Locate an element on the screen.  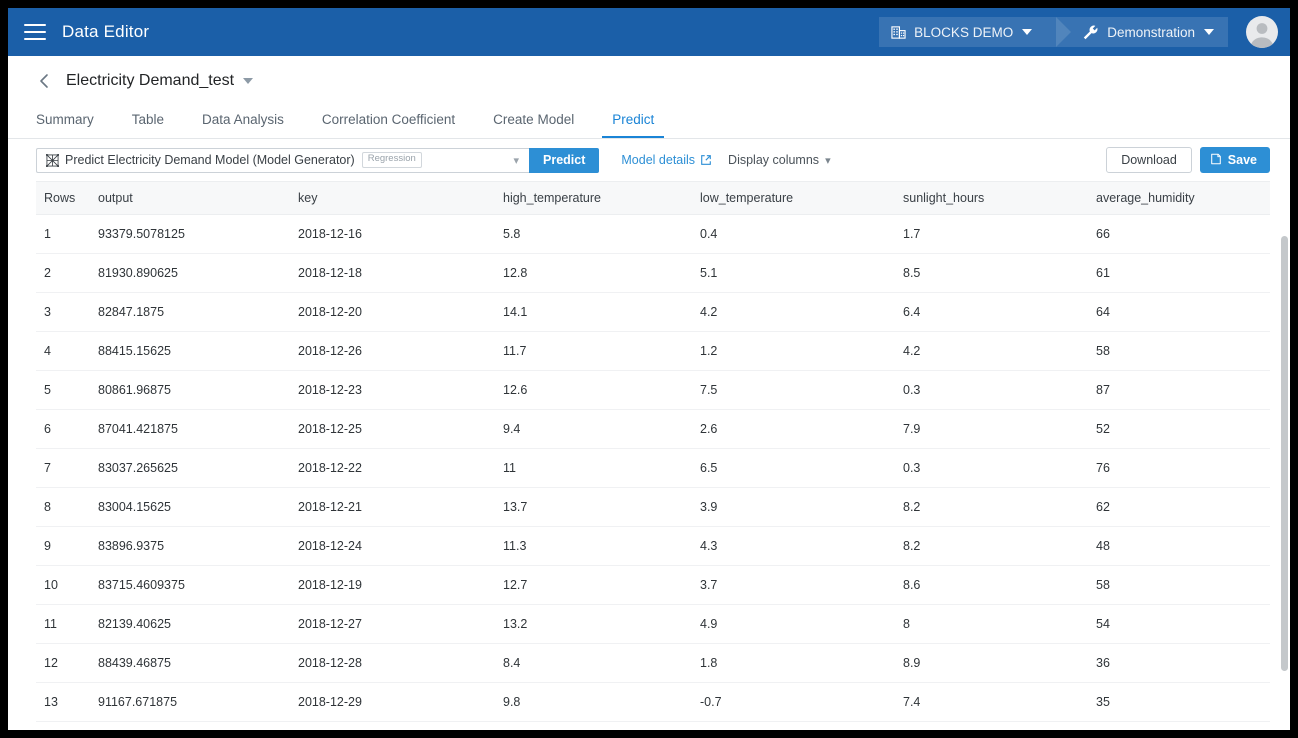
table-cell: 8.4 is located at coordinates (591, 663).